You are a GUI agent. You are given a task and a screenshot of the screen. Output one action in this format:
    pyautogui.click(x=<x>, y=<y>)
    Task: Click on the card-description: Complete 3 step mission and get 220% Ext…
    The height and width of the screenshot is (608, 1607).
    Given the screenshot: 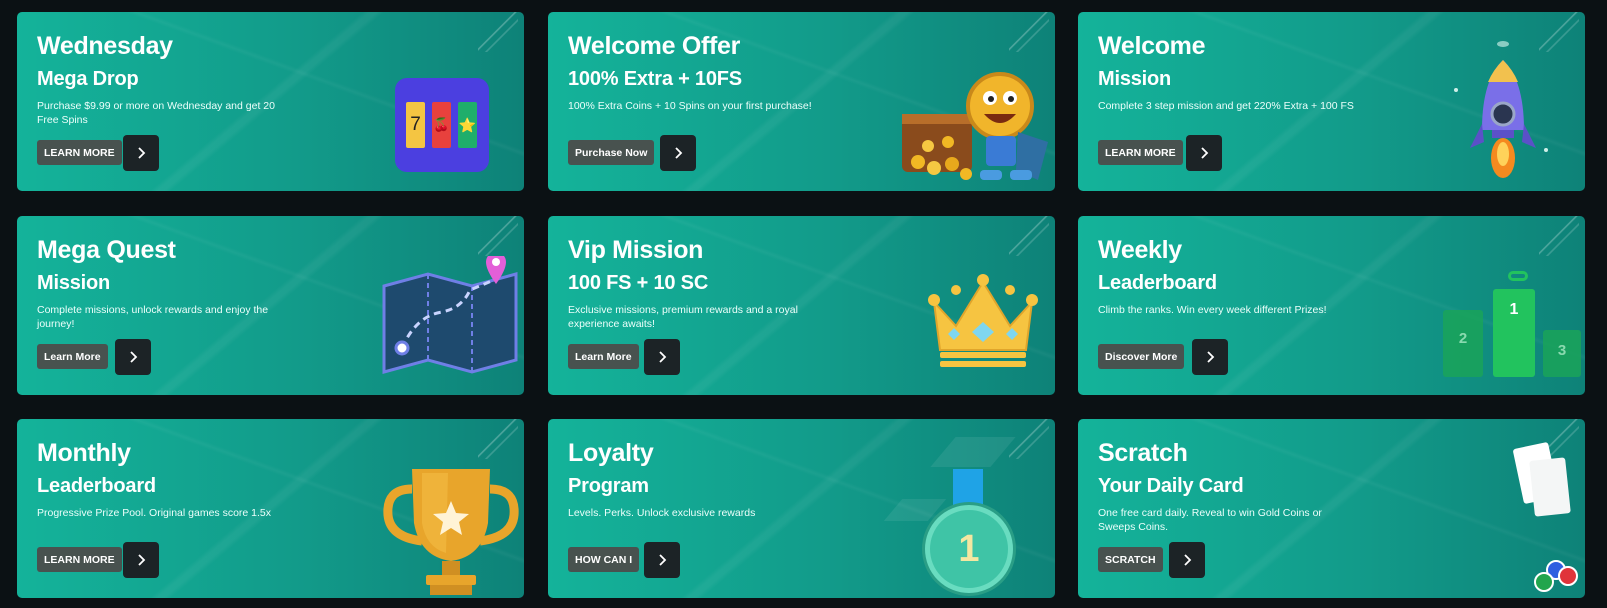 What is the action you would take?
    pyautogui.click(x=1226, y=106)
    